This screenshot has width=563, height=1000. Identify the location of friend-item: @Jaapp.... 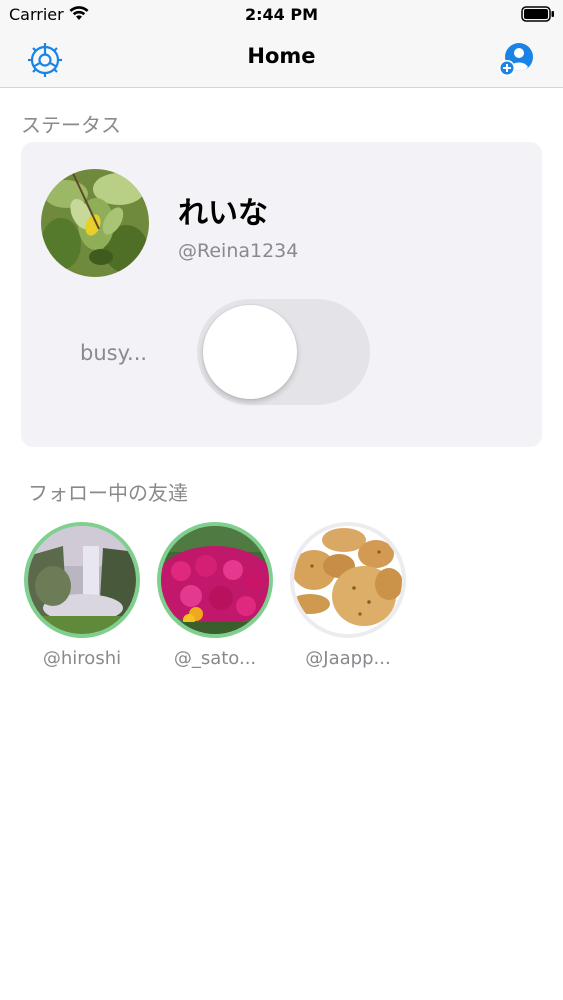
(348, 595).